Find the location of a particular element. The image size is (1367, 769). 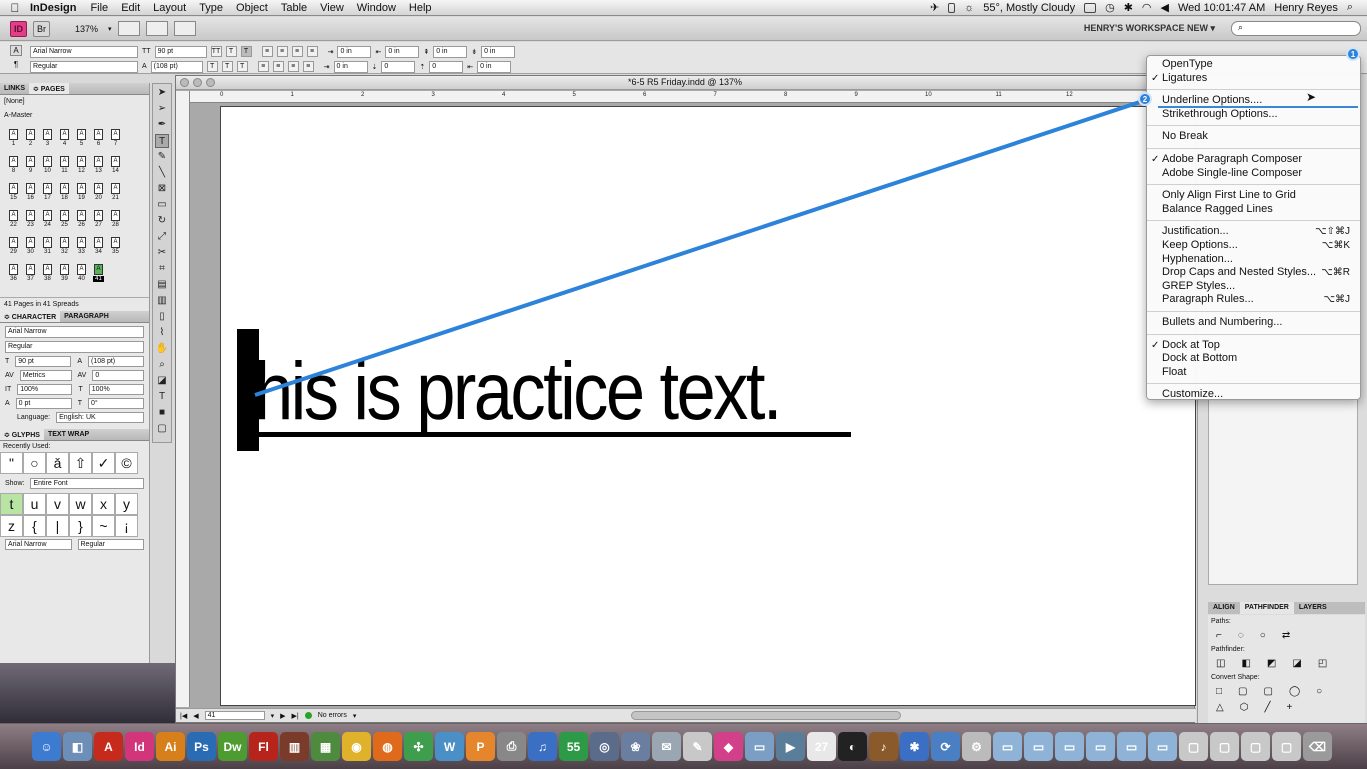

bridge-button: Br is located at coordinates (41, 28).